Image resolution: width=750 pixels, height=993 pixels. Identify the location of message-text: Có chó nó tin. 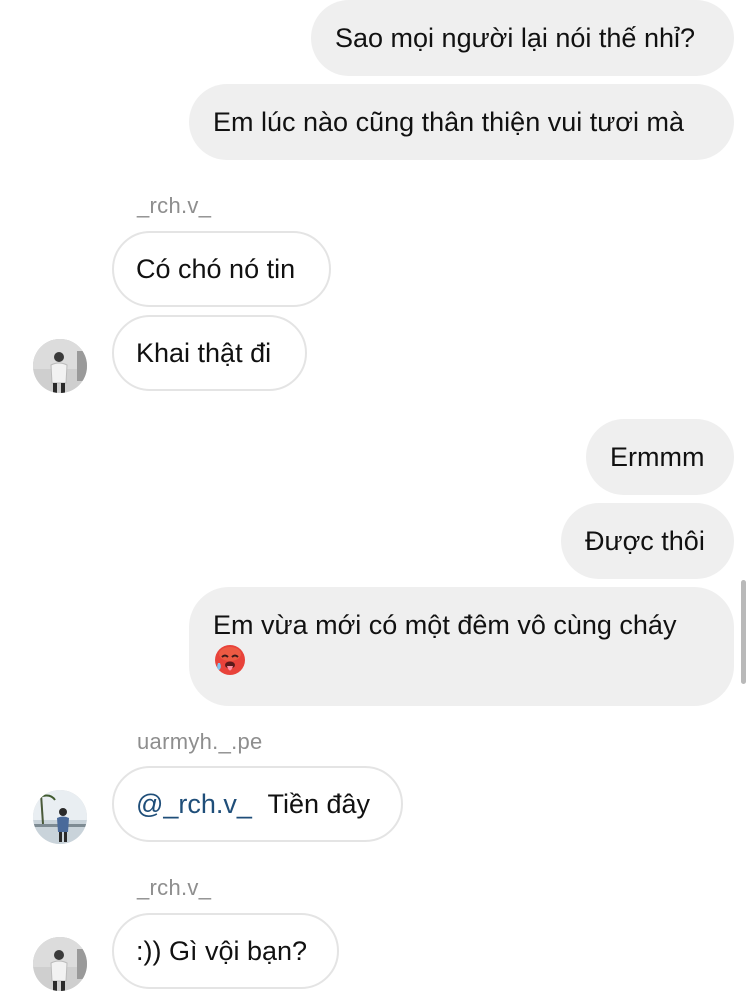
(216, 269).